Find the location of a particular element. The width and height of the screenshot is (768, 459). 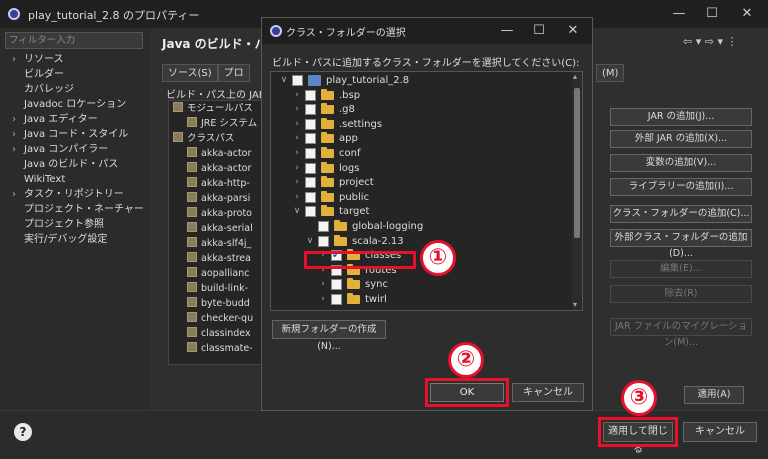

sidebar-item: Javadoc ロケーション is located at coordinates (75, 104).